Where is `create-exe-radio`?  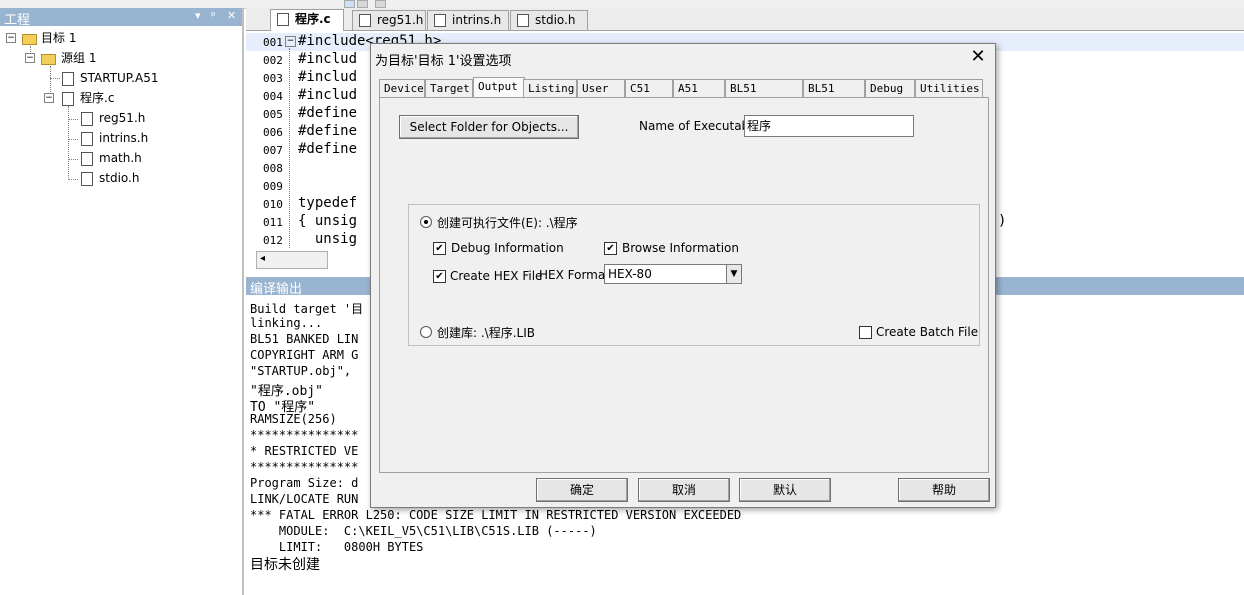
create-exe-radio is located at coordinates (426, 222).